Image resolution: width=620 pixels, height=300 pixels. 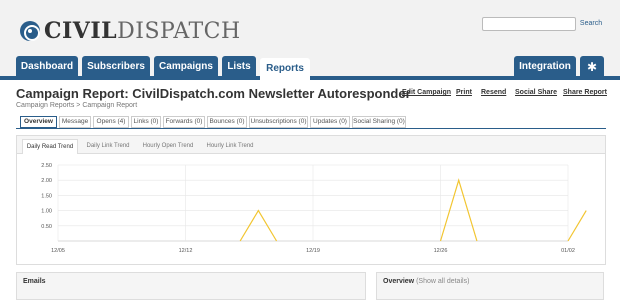 What do you see at coordinates (146, 122) in the screenshot?
I see `subtab-links: Links (0)` at bounding box center [146, 122].